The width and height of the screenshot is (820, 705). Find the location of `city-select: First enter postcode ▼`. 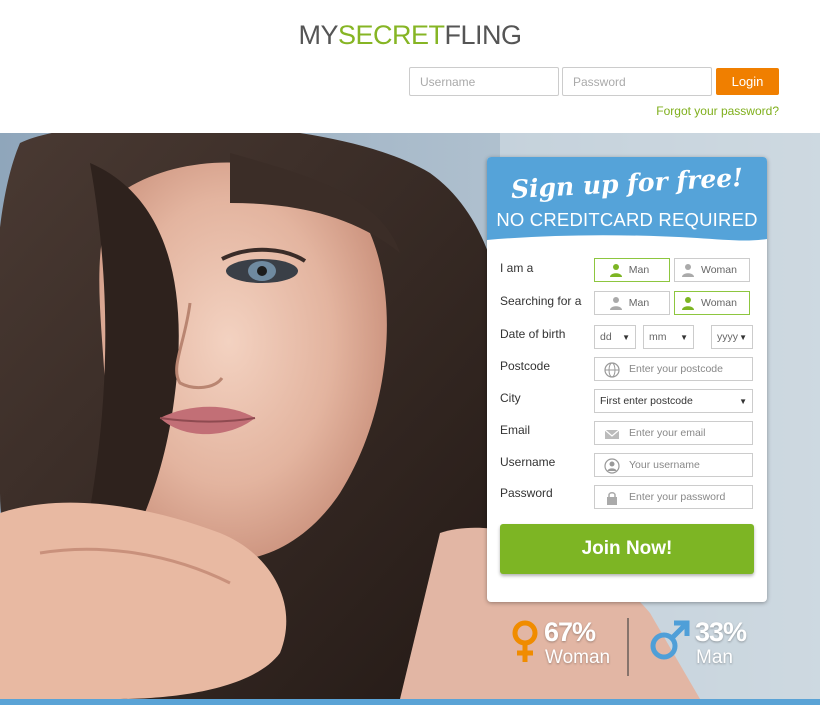

city-select: First enter postcode ▼ is located at coordinates (673, 401).